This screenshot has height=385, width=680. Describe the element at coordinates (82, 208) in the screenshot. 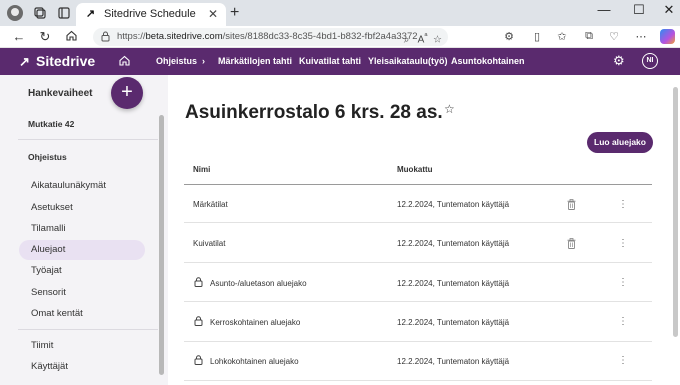

I see `sidebar-item-asetukset: Asetukset` at that location.